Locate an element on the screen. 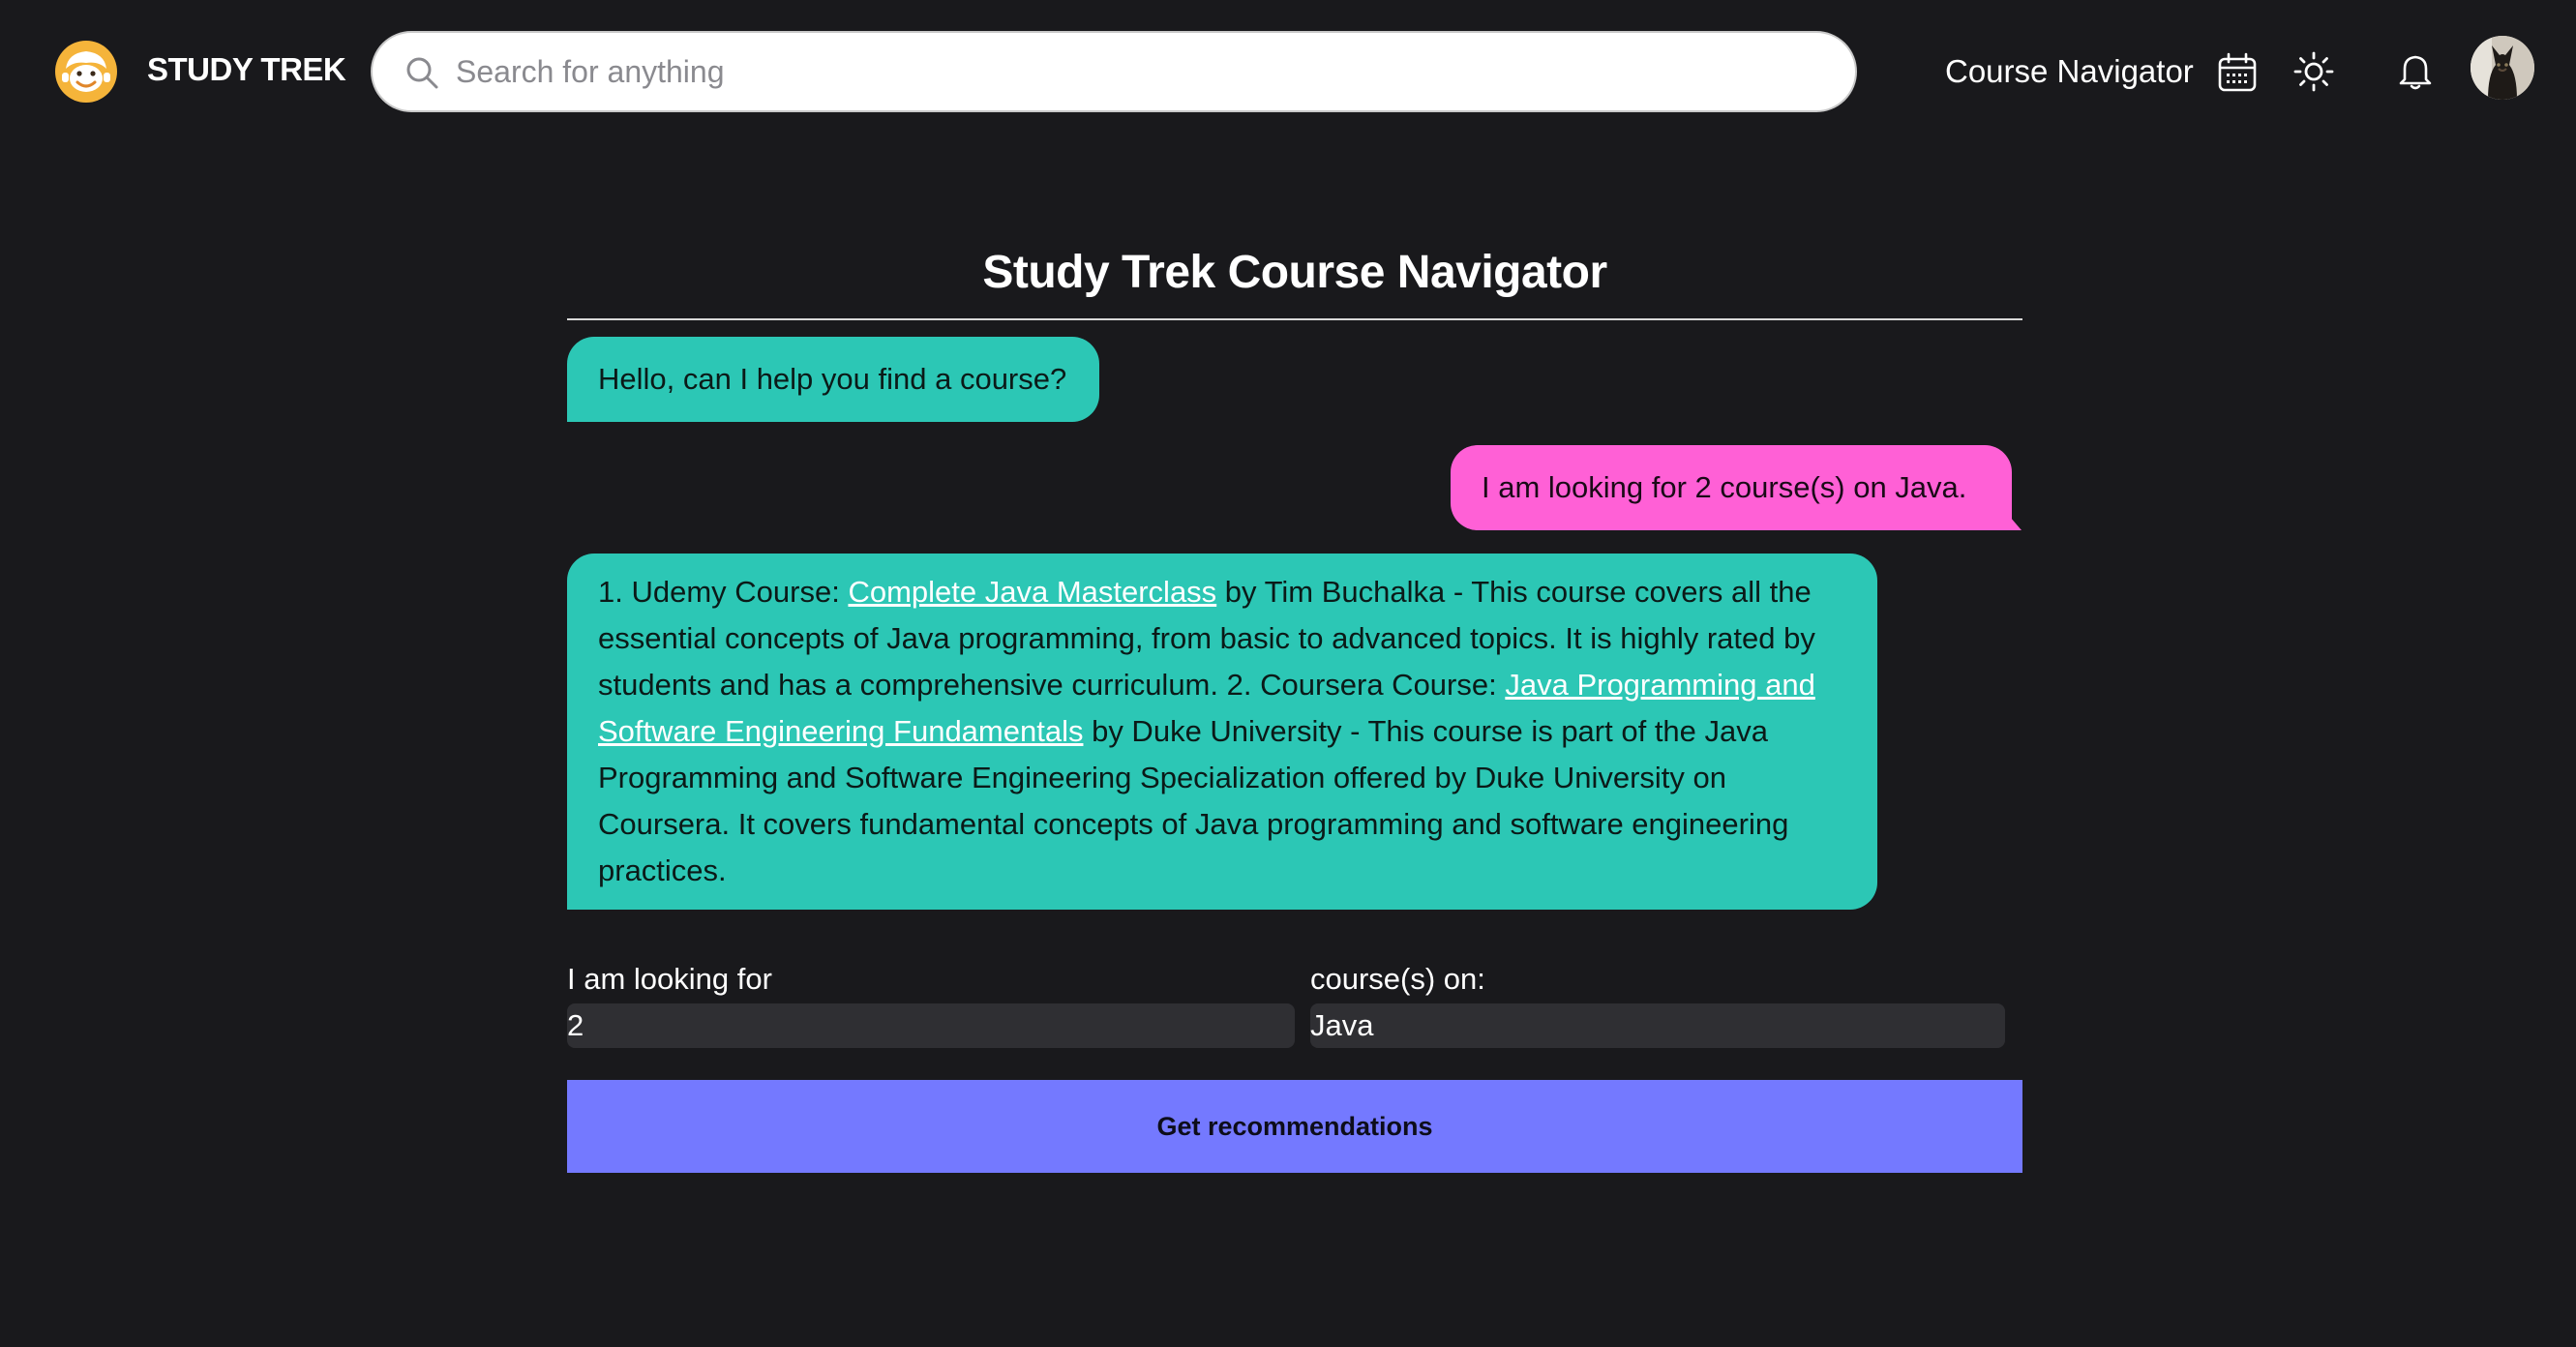 Image resolution: width=2576 pixels, height=1347 pixels. search-bar is located at coordinates (1114, 71).